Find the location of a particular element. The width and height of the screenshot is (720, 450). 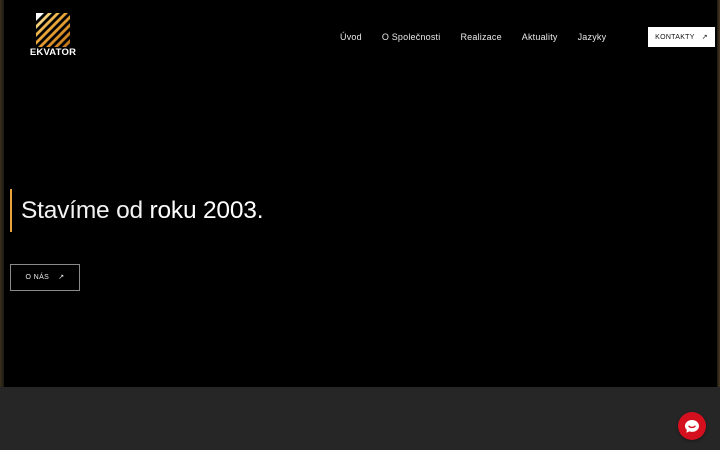

contact-button: KONTAKTY ↗ is located at coordinates (681, 37).